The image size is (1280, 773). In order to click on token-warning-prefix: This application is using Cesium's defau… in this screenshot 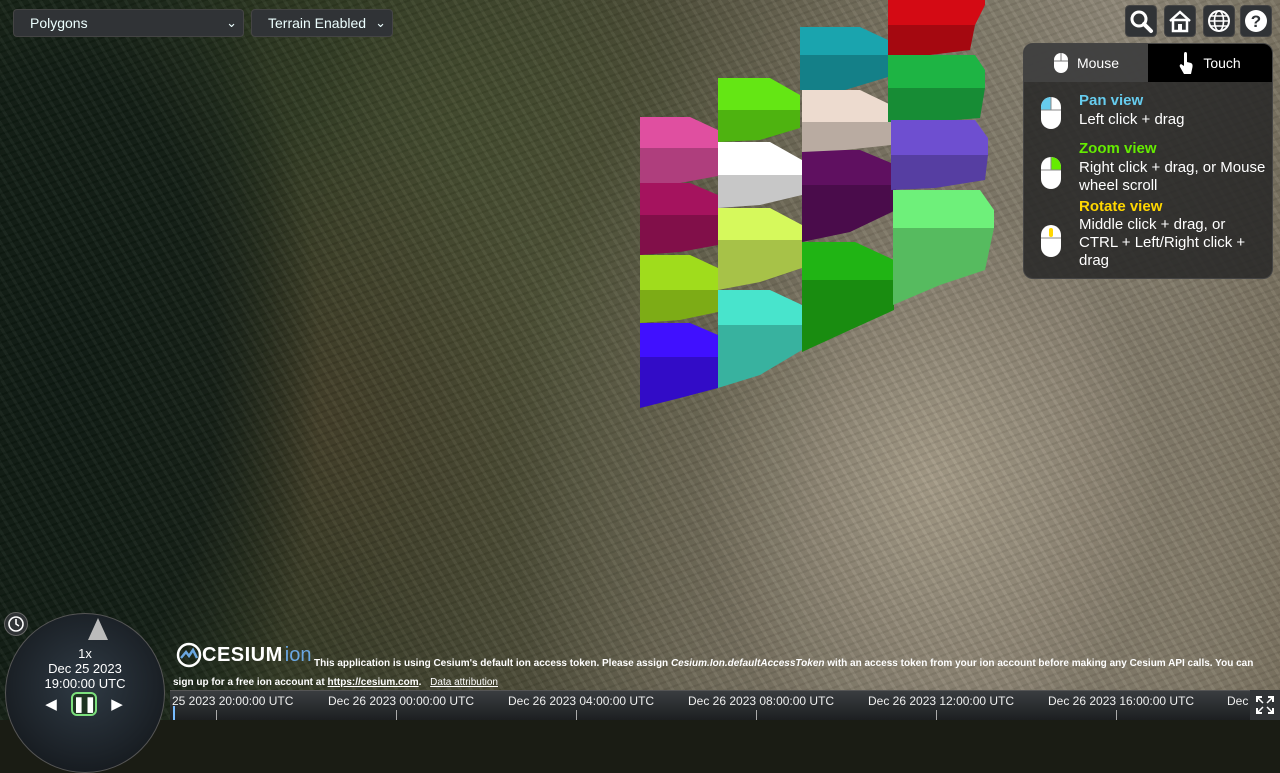, I will do `click(492, 663)`.